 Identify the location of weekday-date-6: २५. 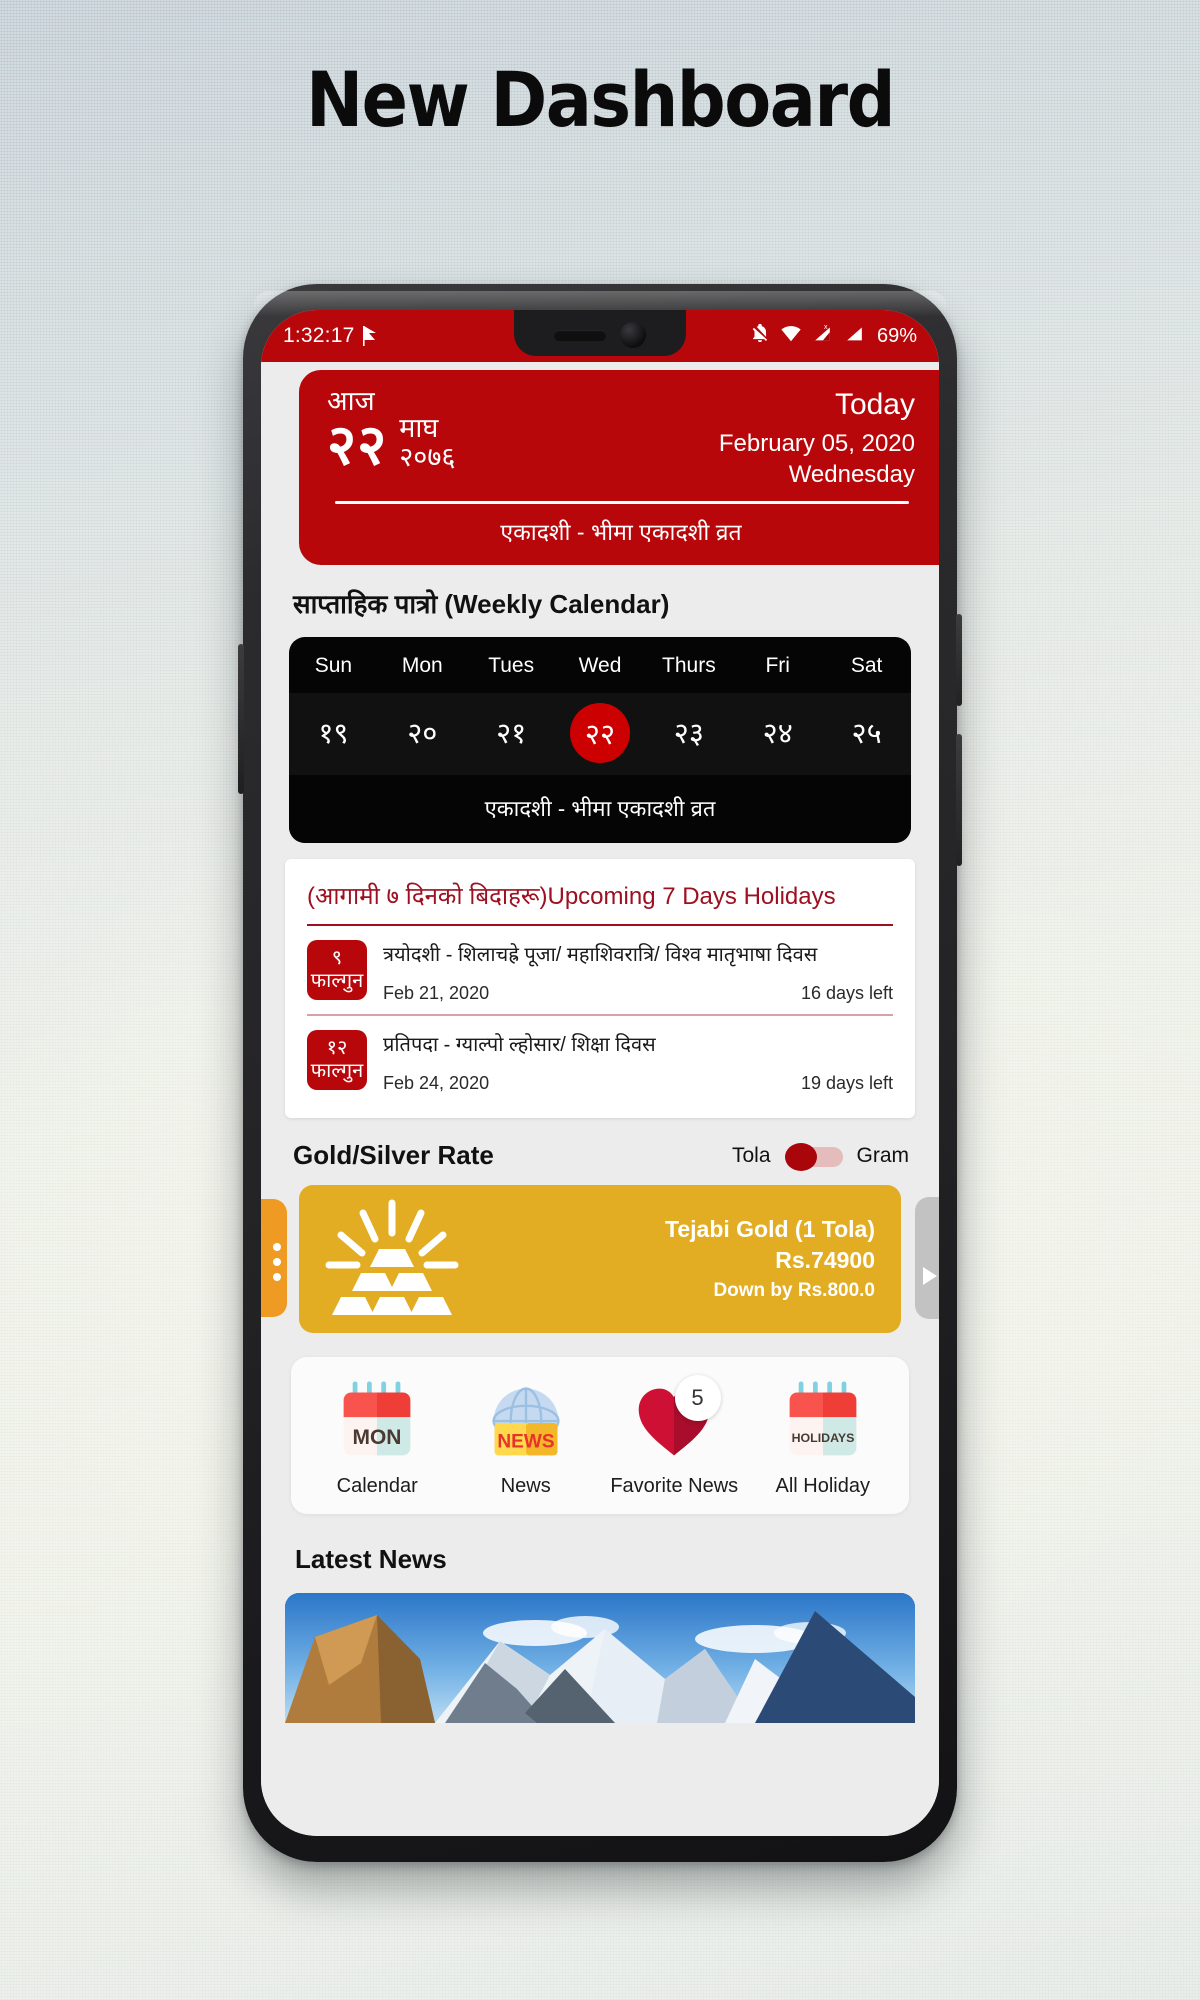
(866, 733).